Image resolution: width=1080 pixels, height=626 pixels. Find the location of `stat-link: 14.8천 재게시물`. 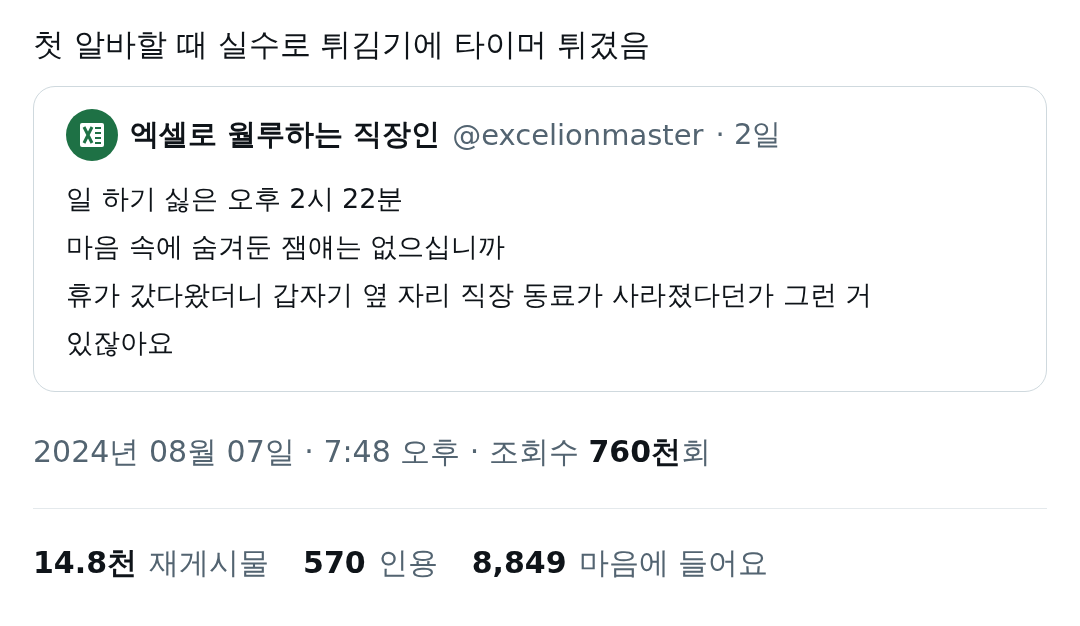

stat-link: 14.8천 재게시물 is located at coordinates (151, 563).